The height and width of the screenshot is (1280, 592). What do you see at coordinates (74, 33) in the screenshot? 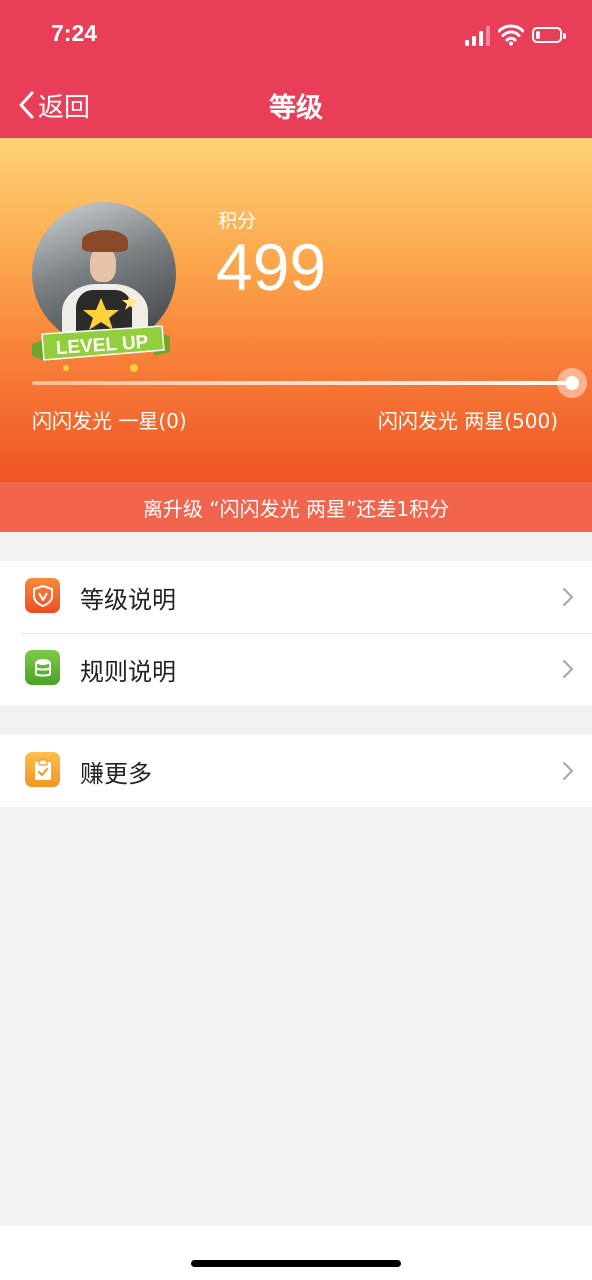
I see `status-time: 7:24` at bounding box center [74, 33].